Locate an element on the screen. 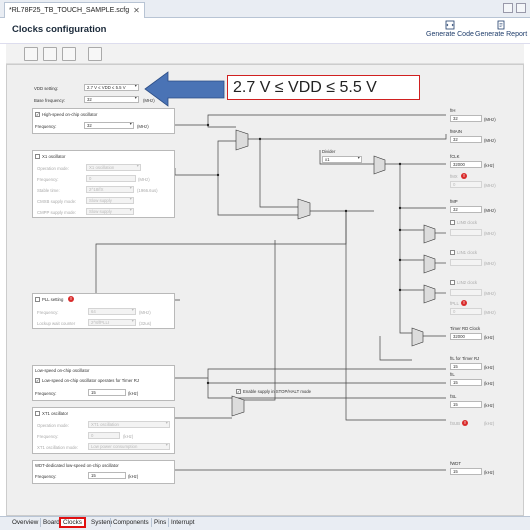 This screenshot has width=530, height=530. fpll-value: 0 is located at coordinates (466, 311).